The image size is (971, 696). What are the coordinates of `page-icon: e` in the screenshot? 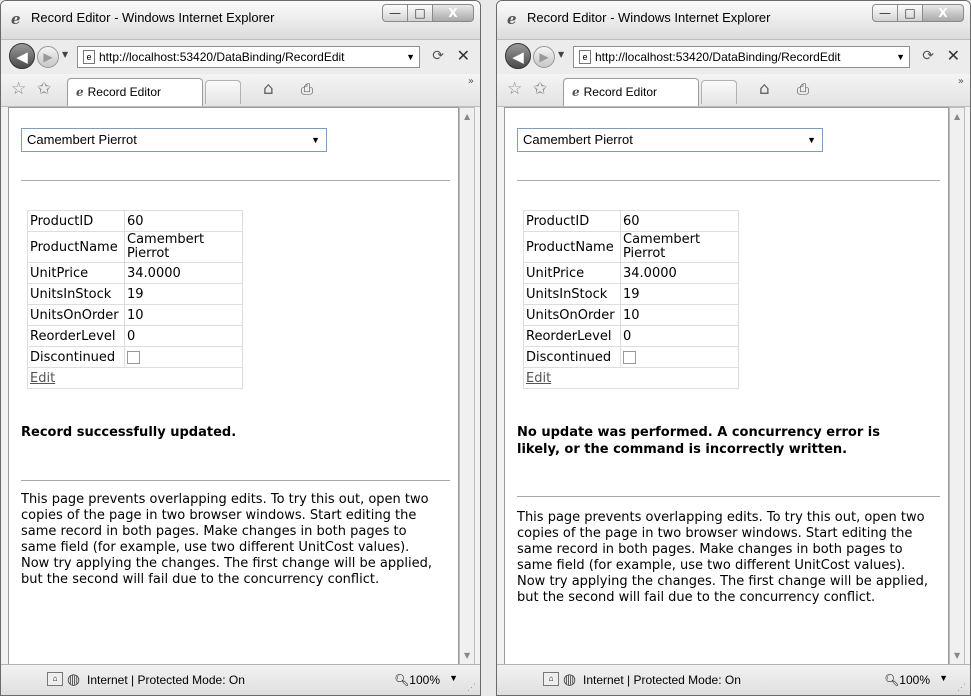 It's located at (89, 57).